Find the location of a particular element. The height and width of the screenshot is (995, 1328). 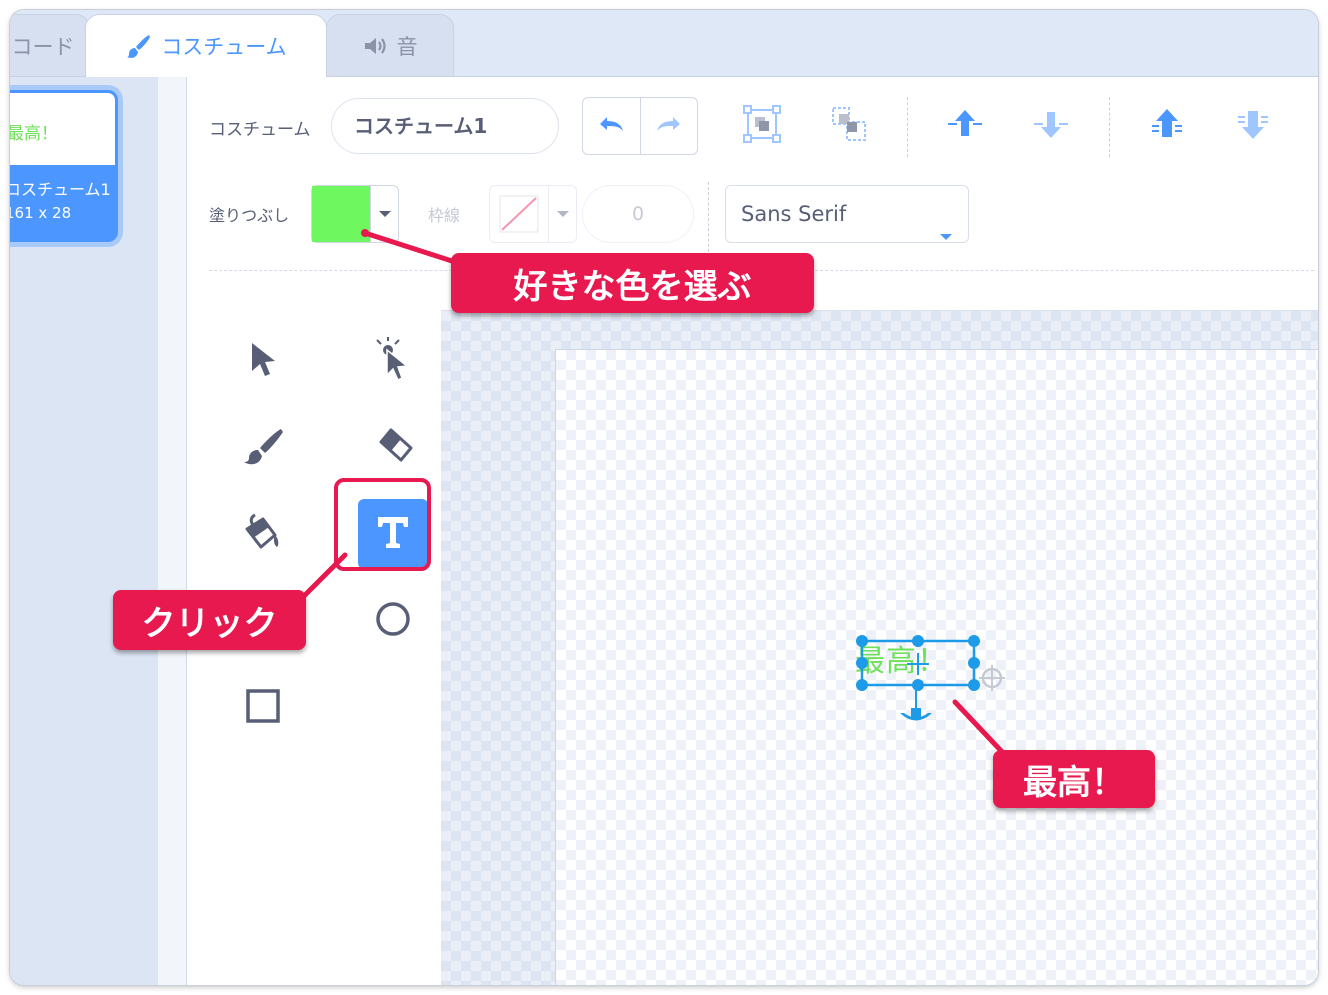

tab-code-label: コード is located at coordinates (43, 46).